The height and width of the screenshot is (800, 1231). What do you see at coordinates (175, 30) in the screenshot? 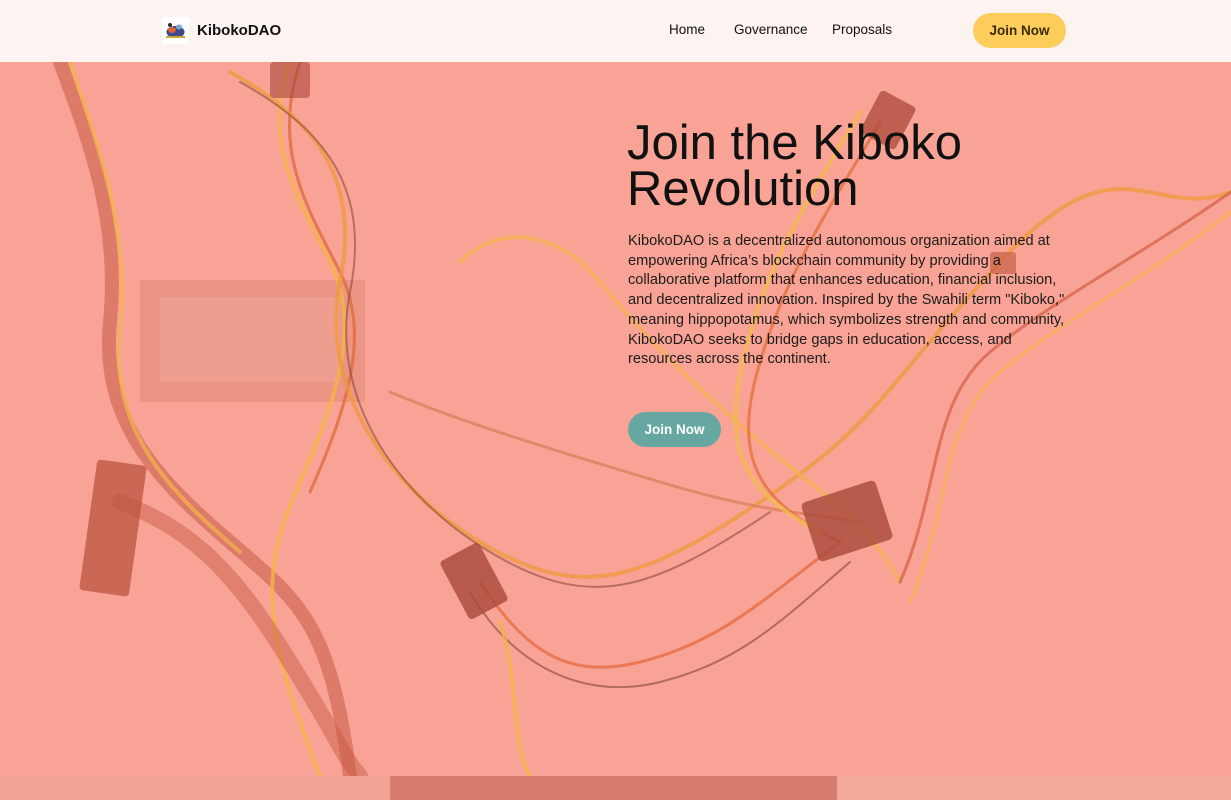
I see `hippo-logo-icon` at bounding box center [175, 30].